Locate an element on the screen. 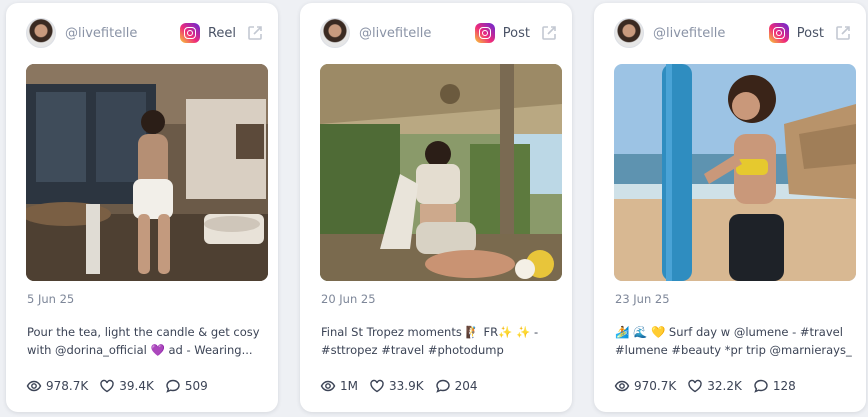 This screenshot has height=417, width=868. comments-stat: 509 is located at coordinates (186, 386).